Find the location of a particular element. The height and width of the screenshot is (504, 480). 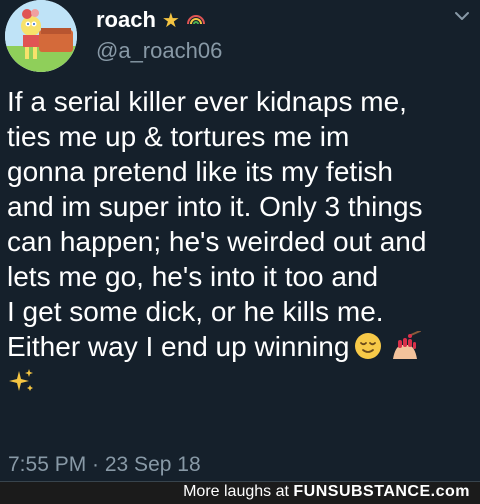

watermark-prefix: More laughs at is located at coordinates (236, 491).